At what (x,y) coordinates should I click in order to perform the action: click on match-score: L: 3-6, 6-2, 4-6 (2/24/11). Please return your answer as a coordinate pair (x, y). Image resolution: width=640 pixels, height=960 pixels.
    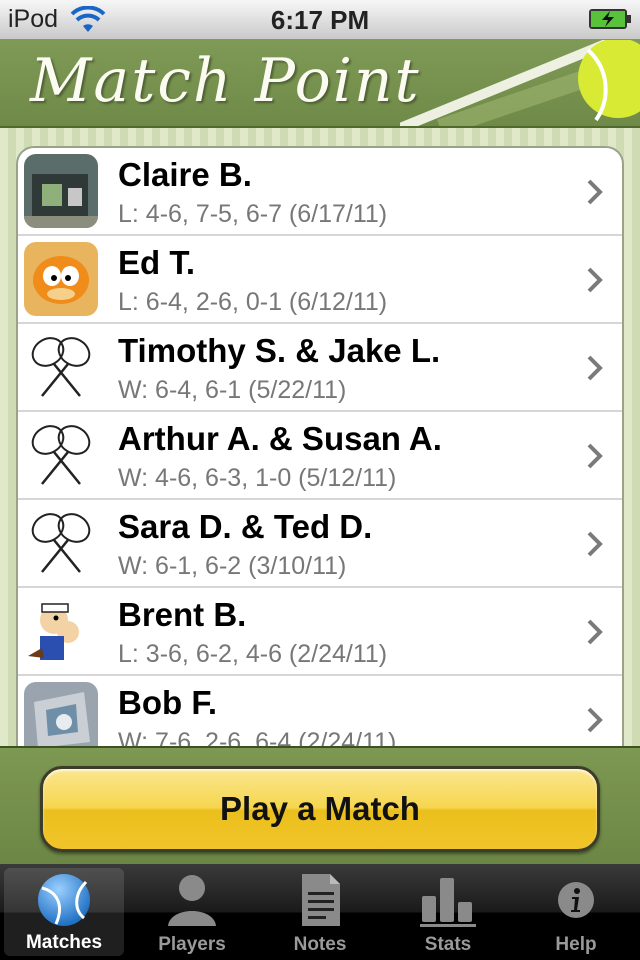
    Looking at the image, I should click on (253, 654).